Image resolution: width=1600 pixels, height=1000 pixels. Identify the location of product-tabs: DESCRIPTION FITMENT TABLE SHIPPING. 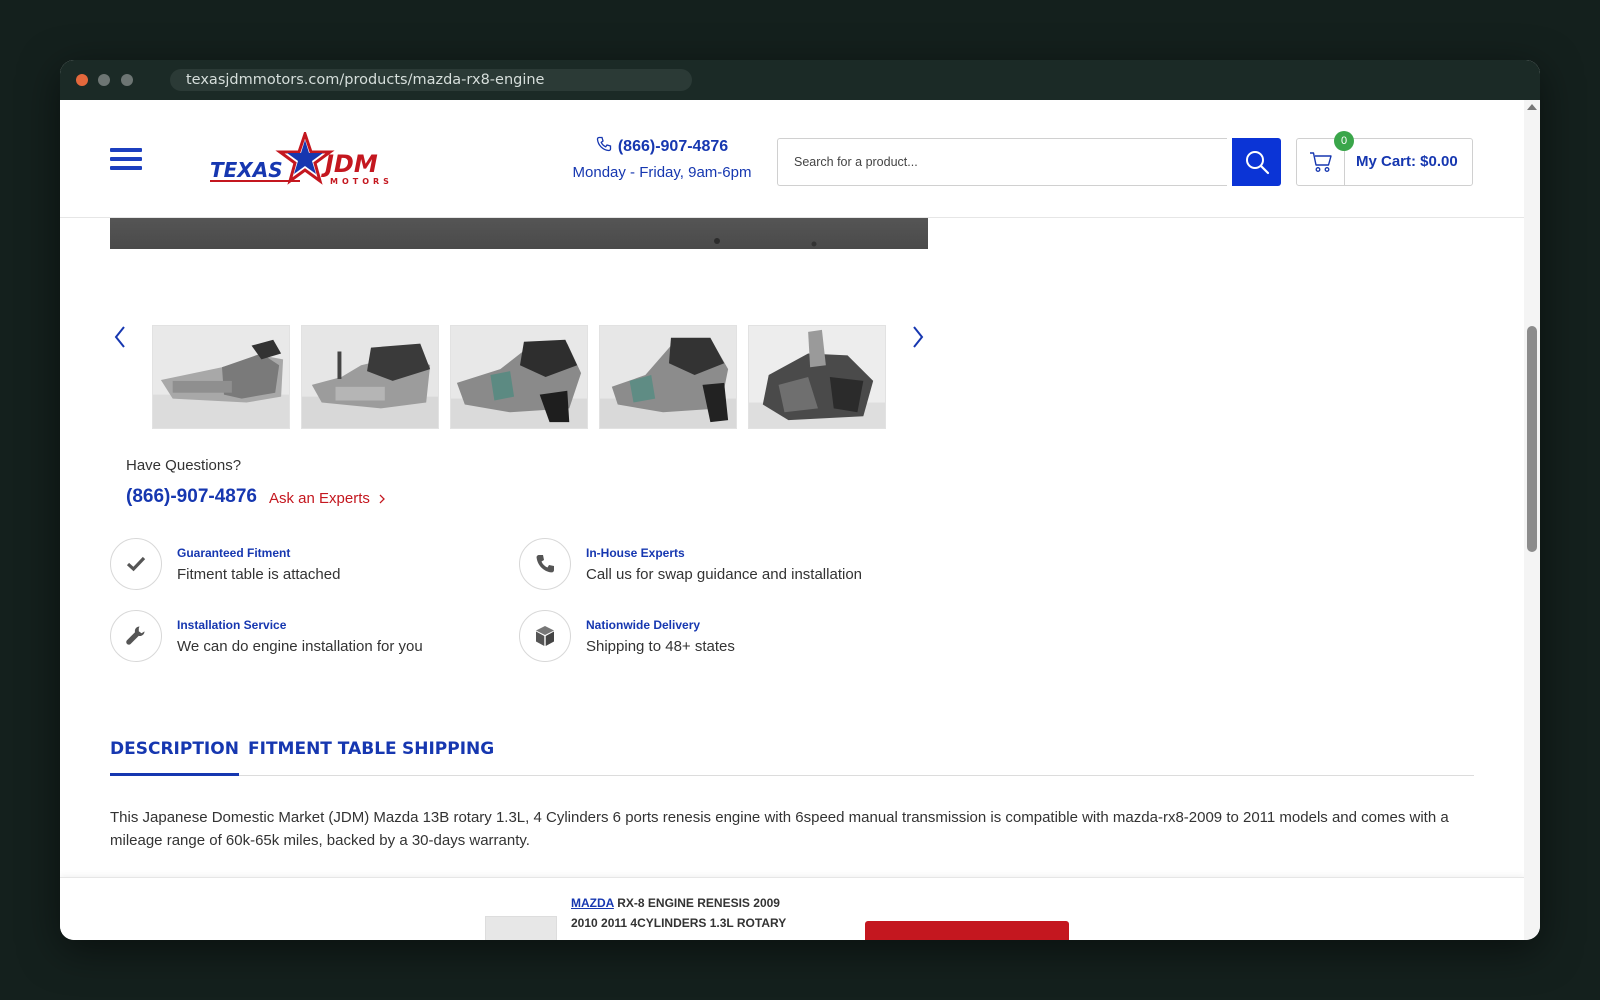
(792, 755).